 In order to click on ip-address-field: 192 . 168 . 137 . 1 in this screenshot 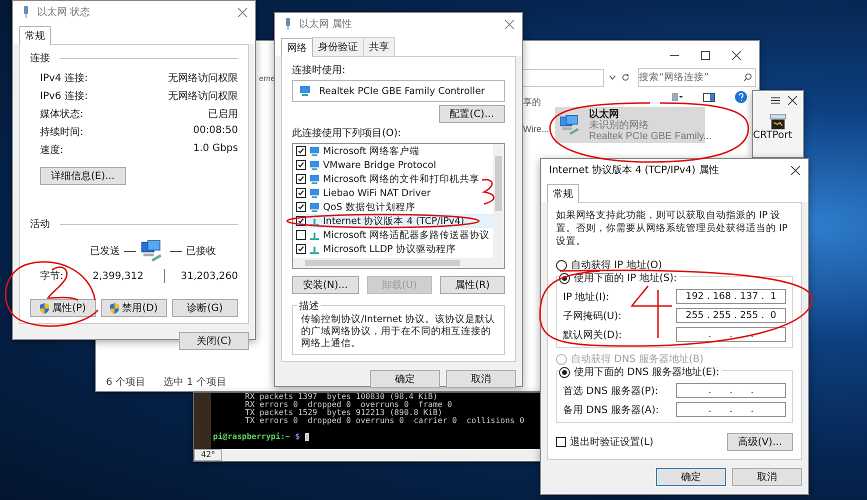, I will do `click(731, 296)`.